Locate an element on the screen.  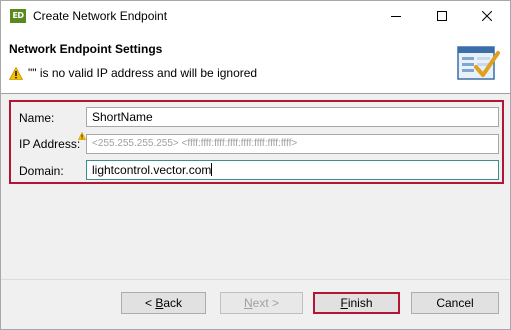
minimize-icon is located at coordinates (396, 16).